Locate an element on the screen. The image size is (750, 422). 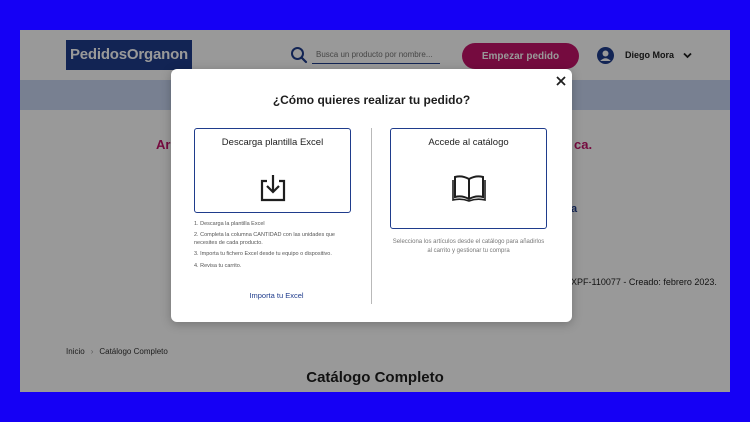
close-icon is located at coordinates (561, 81).